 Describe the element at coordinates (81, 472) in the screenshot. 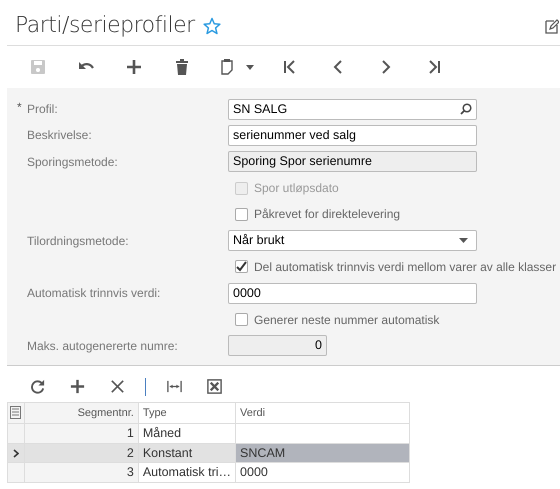

I see `table-cell: 3` at that location.